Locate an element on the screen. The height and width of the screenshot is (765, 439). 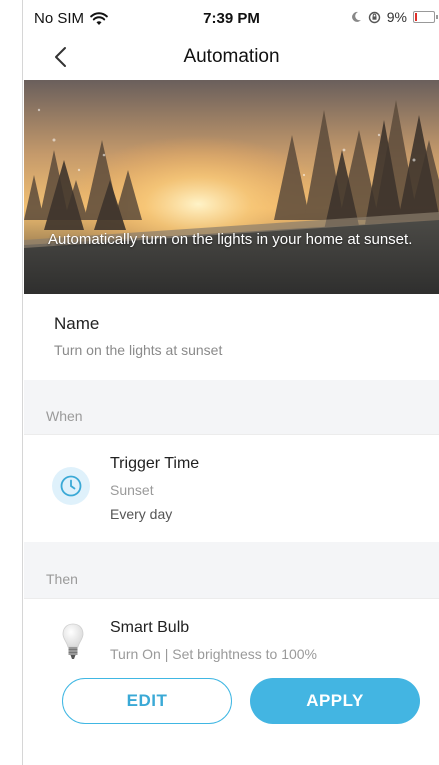
moon-icon is located at coordinates (356, 16).